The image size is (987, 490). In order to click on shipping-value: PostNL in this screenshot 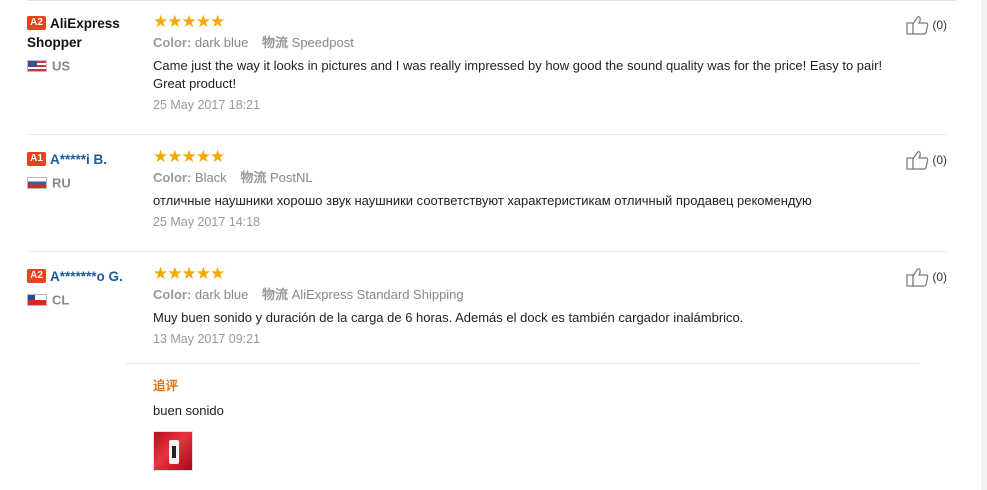, I will do `click(291, 177)`.